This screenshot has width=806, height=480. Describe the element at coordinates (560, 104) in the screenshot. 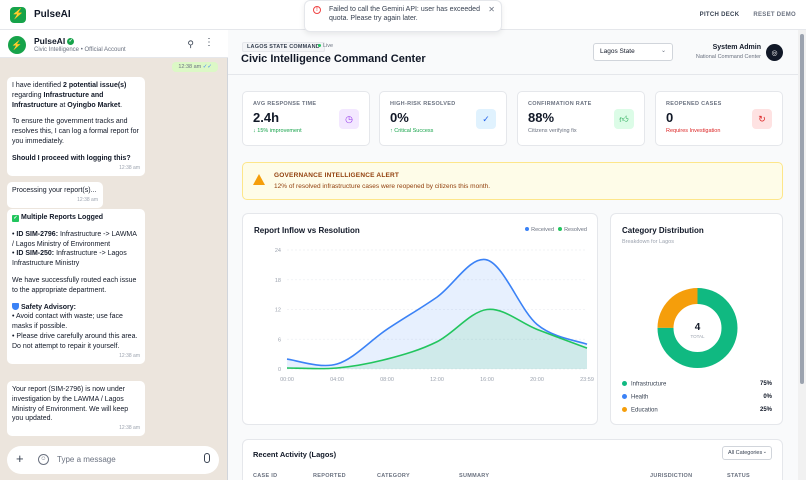

I see `kpi-label: CONFIRMATION RATE` at that location.